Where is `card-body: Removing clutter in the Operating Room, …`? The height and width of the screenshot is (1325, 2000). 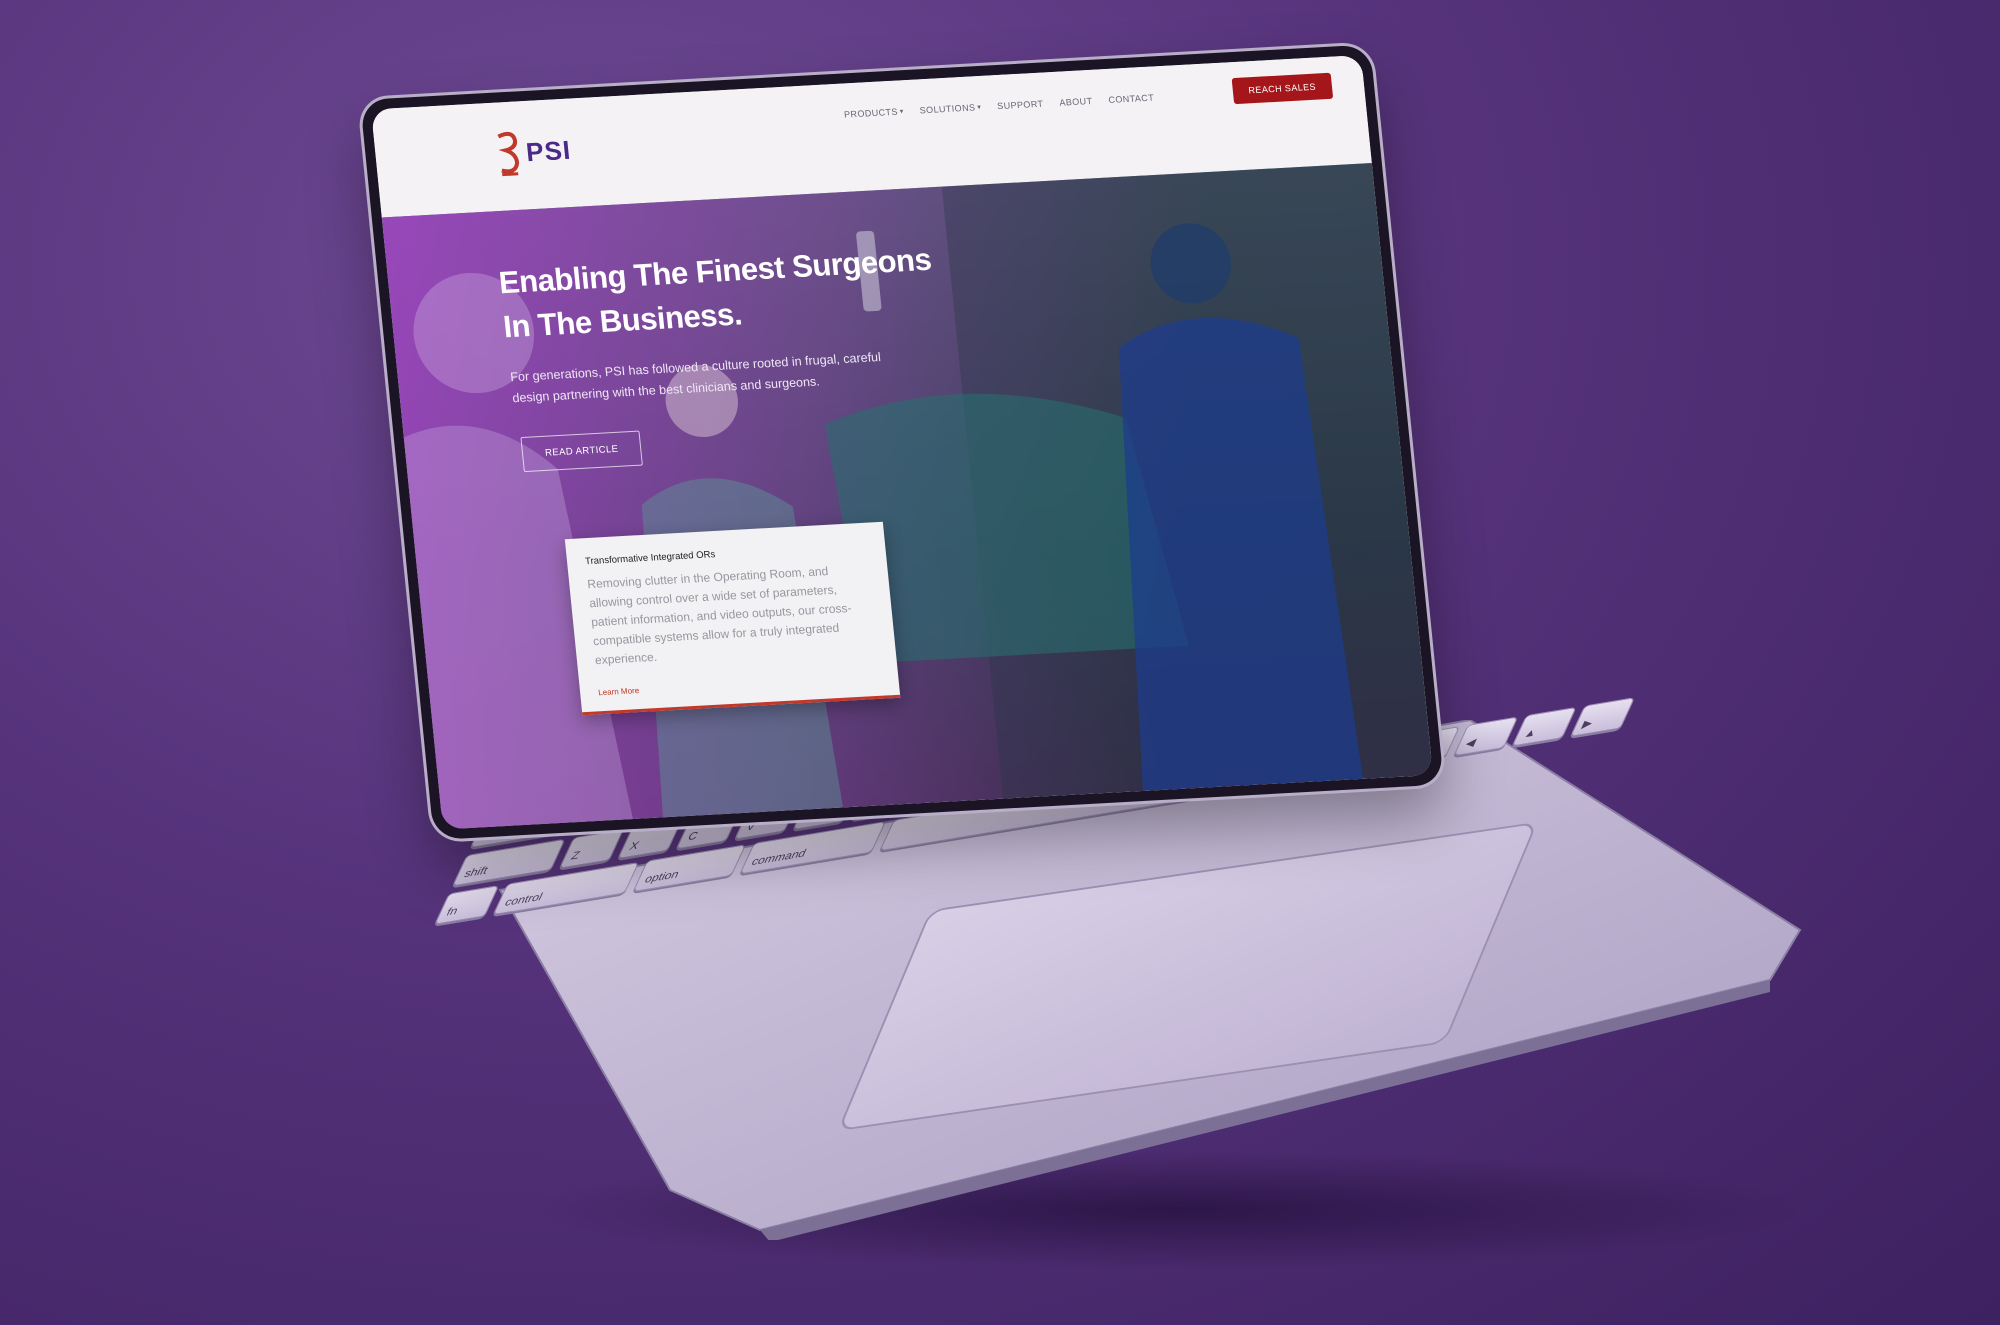 card-body: Removing clutter in the Operating Room, … is located at coordinates (719, 615).